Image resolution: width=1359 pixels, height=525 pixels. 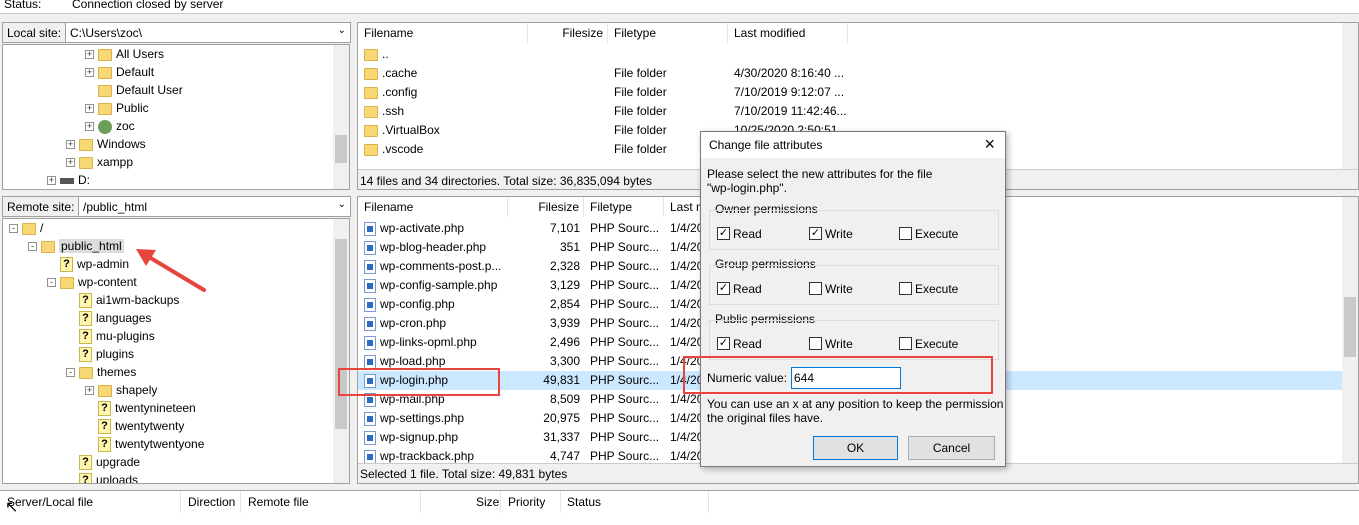 I want to click on queue-col-direction: Direction, so click(x=211, y=502).